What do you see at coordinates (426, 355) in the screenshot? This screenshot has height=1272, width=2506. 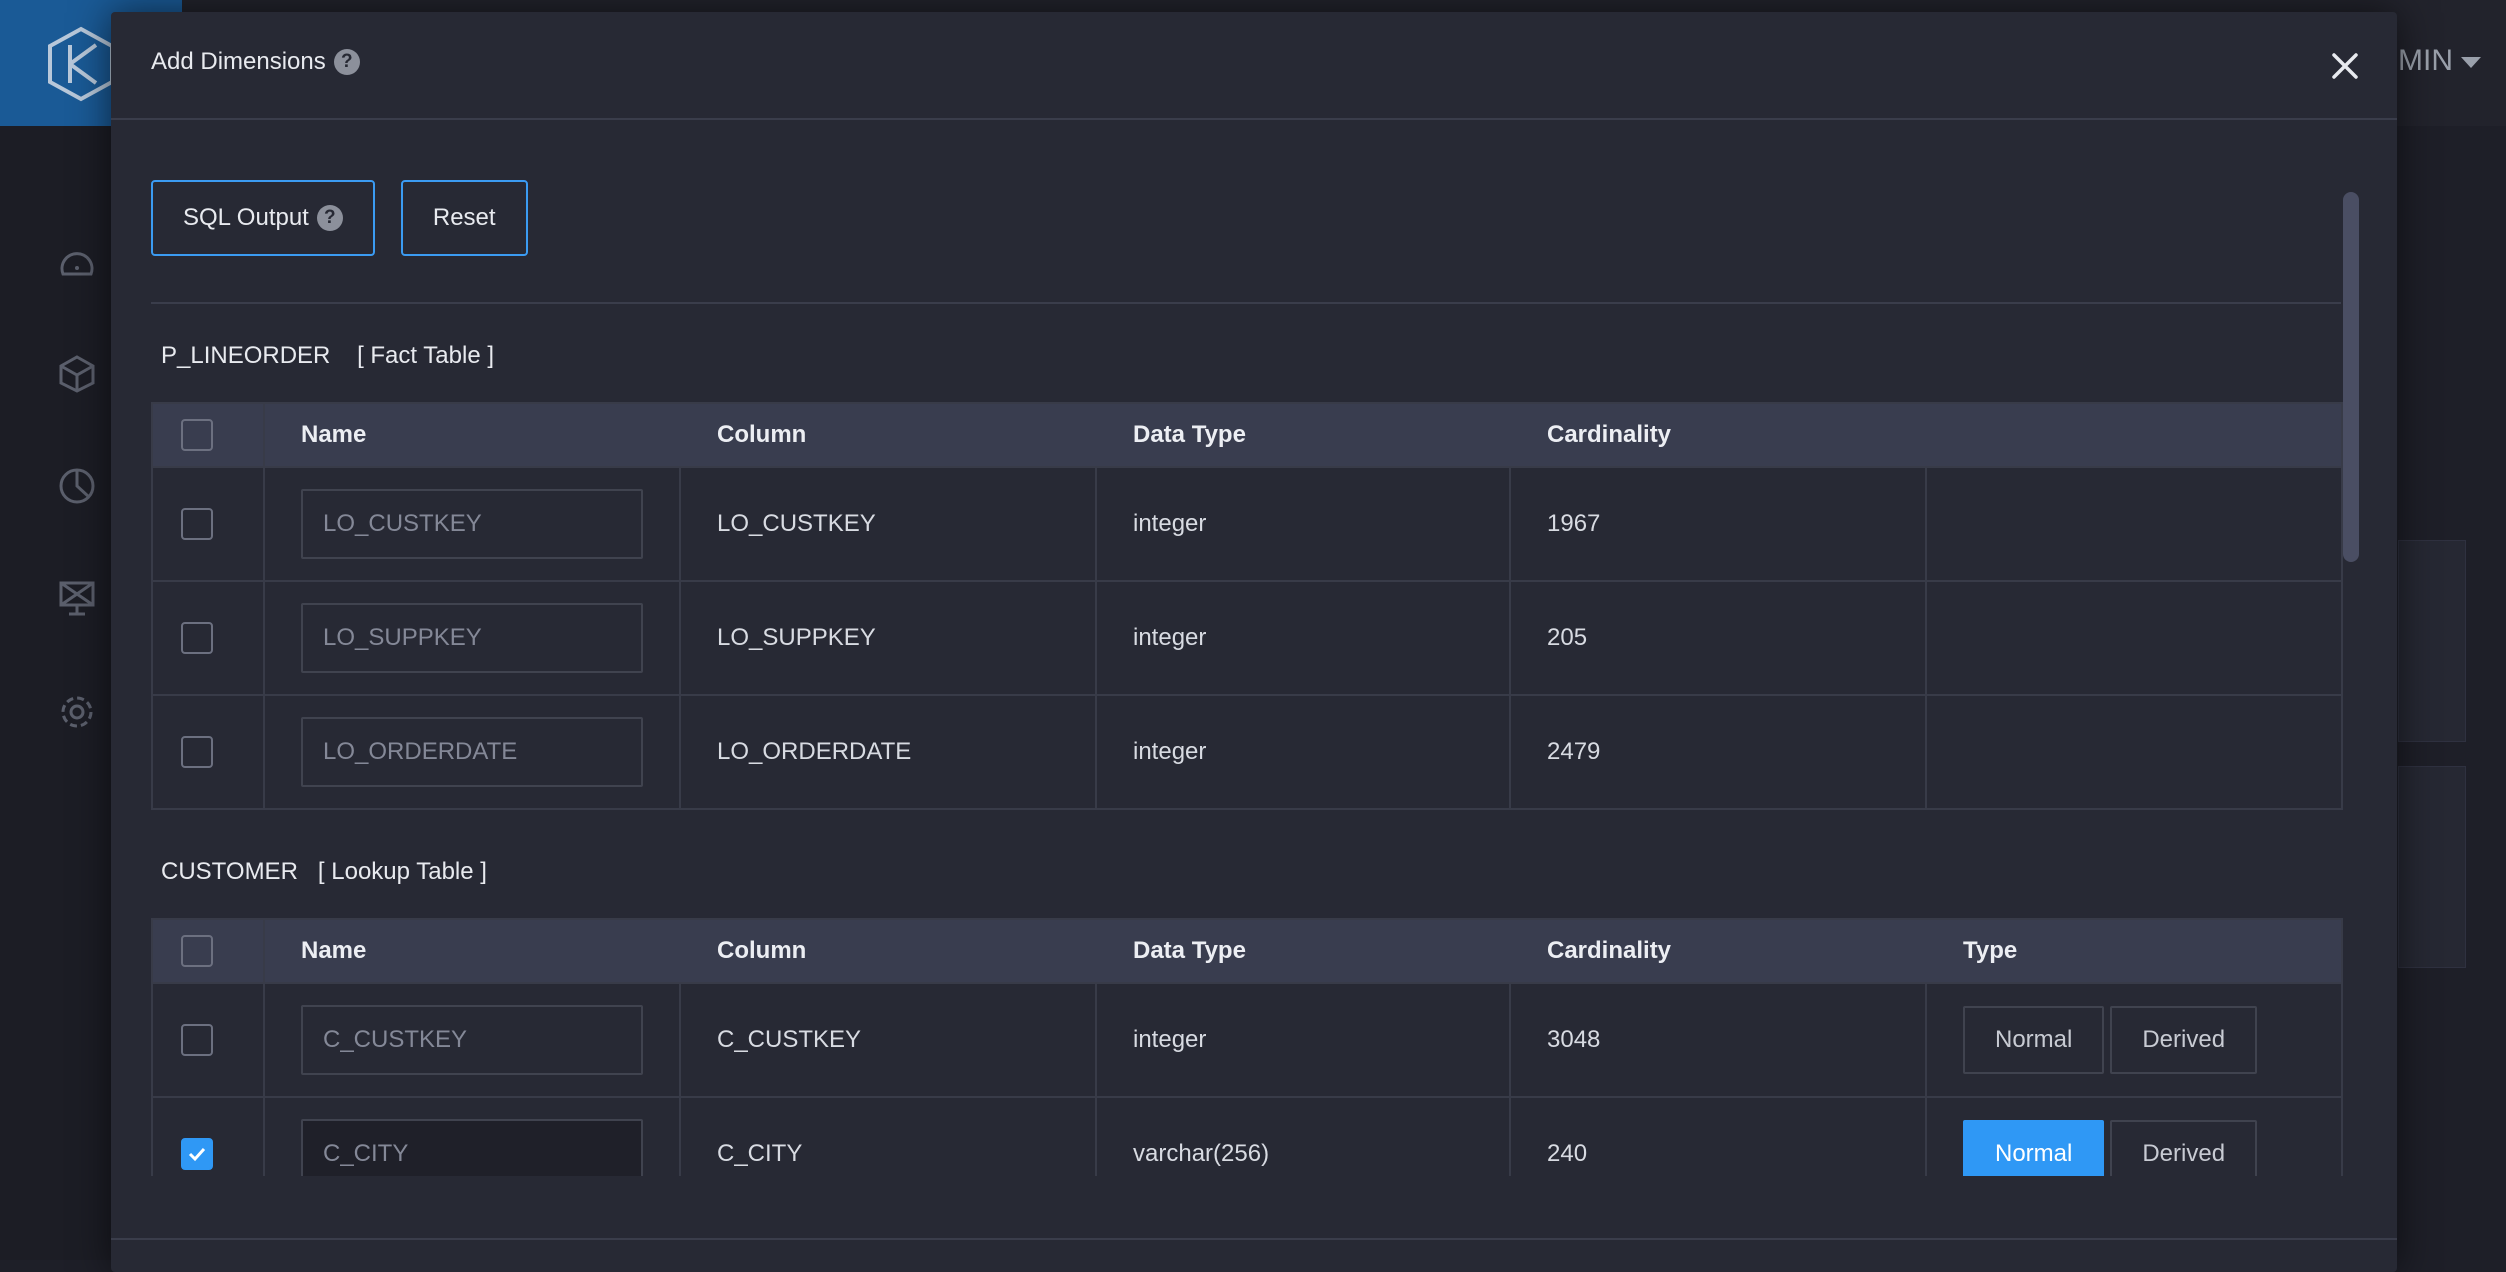 I see `fact-table-tag: [ Fact Table ]` at bounding box center [426, 355].